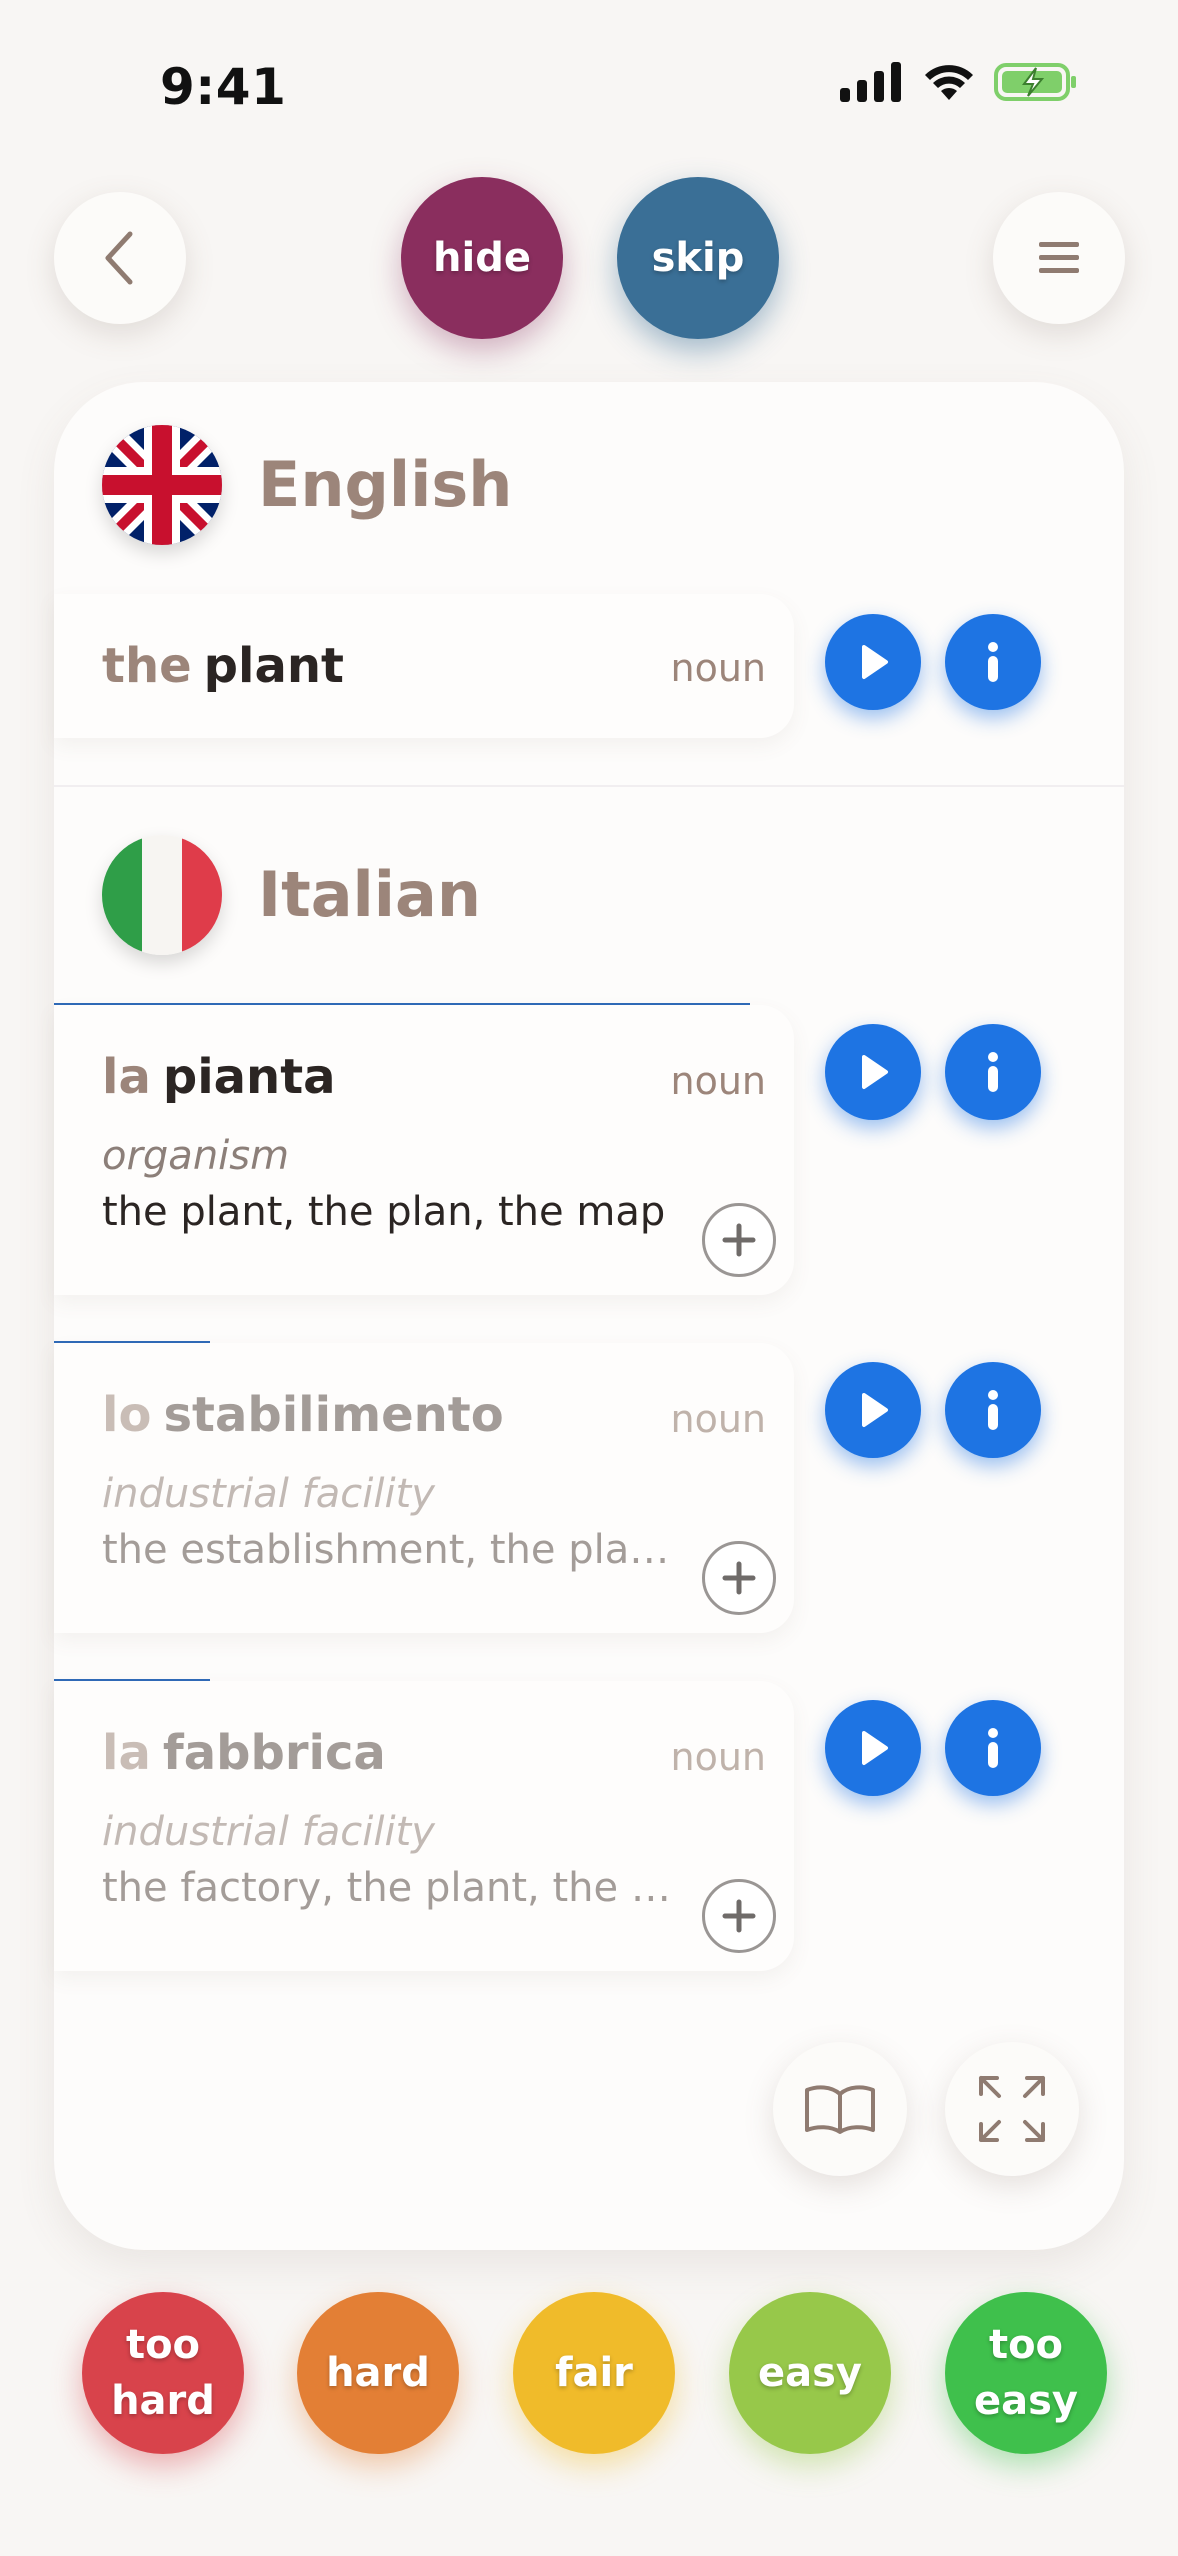 The width and height of the screenshot is (1178, 2556). What do you see at coordinates (718, 668) in the screenshot?
I see `source-pos: noun` at bounding box center [718, 668].